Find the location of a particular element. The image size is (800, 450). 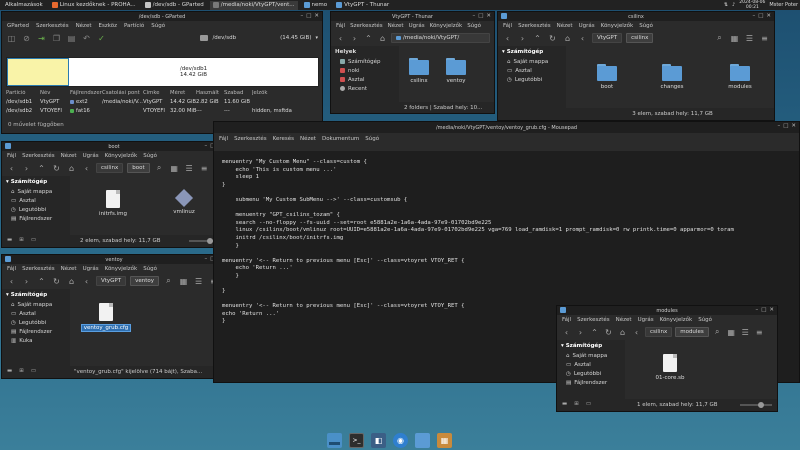

resize-icon: ⇥ is located at coordinates (41, 38).